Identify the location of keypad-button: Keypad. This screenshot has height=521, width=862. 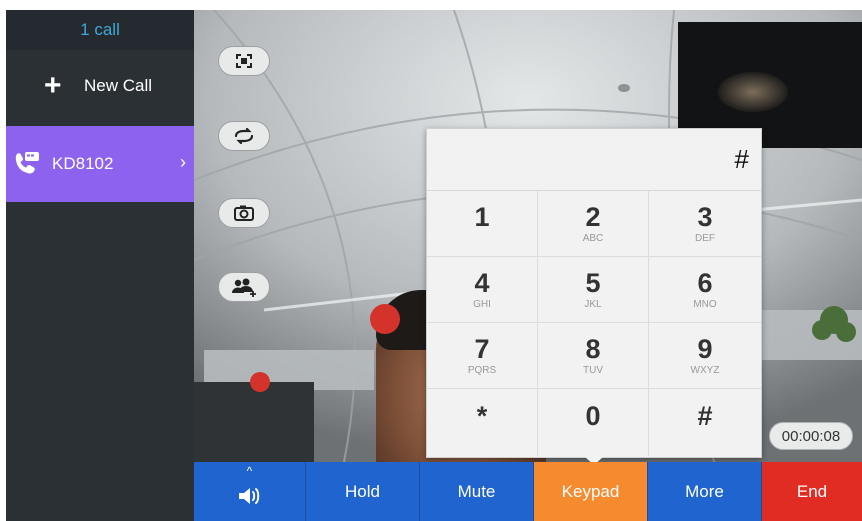
(591, 491).